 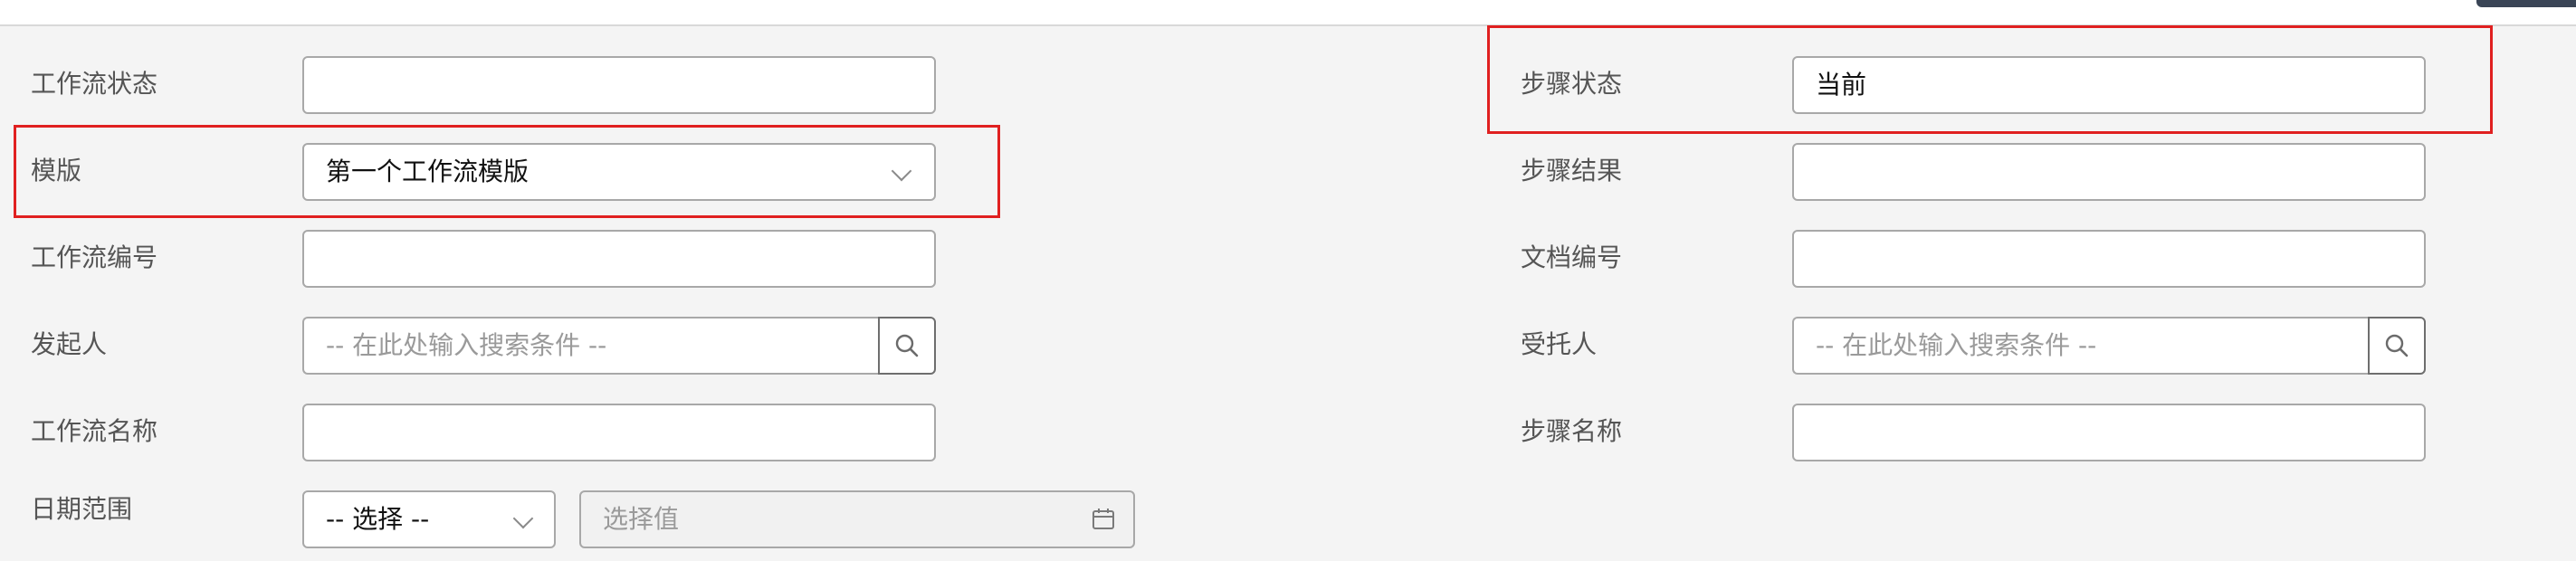 What do you see at coordinates (95, 431) in the screenshot?
I see `workflow-name-label: 工作流名称` at bounding box center [95, 431].